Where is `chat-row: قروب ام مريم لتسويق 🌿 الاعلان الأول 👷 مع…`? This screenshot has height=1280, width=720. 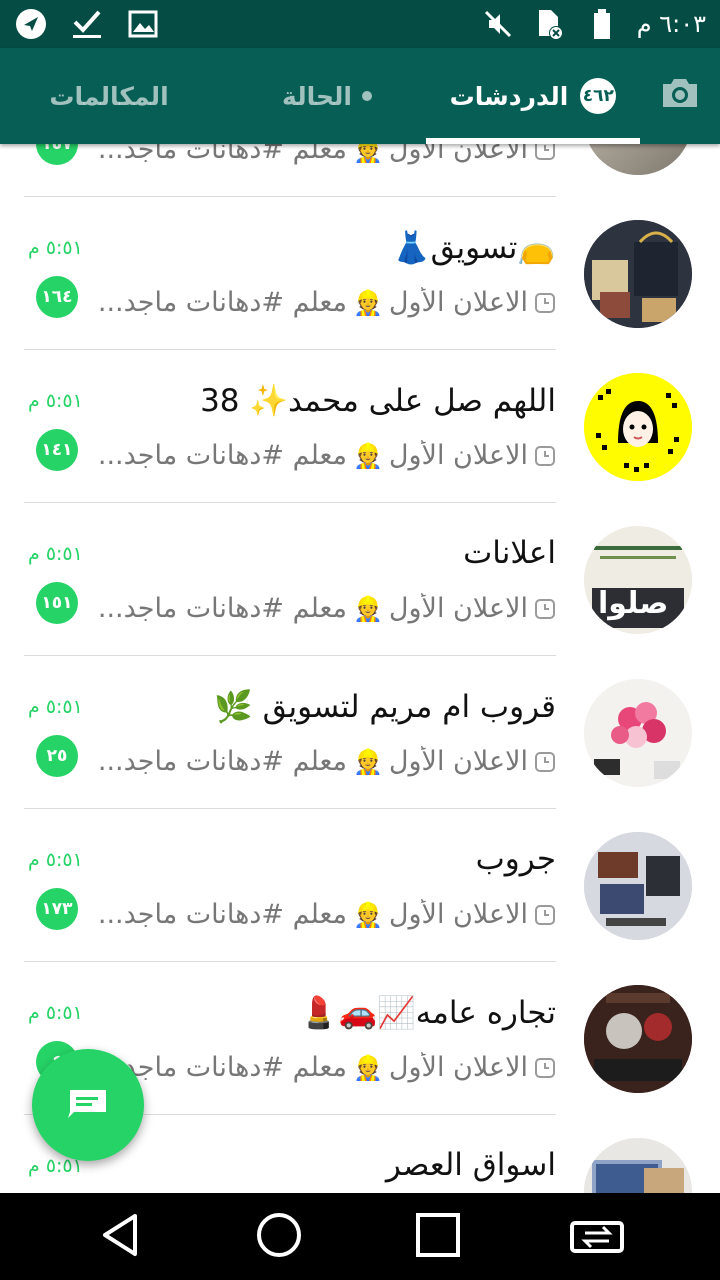
chat-row: قروب ام مريم لتسويق 🌿 الاعلان الأول 👷 مع… is located at coordinates (360, 732).